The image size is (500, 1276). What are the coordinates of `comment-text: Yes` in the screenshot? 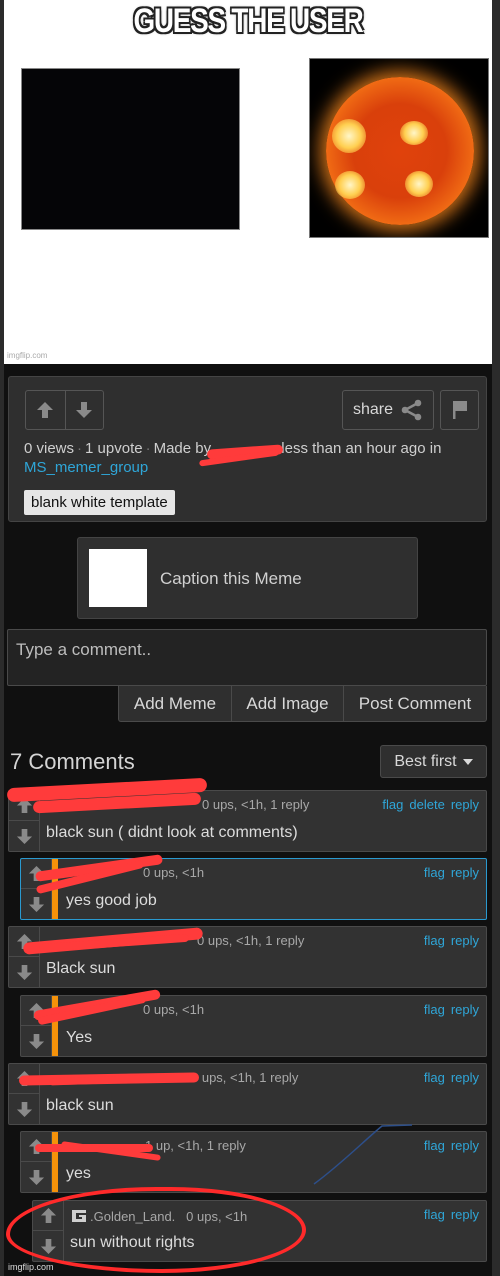 It's located at (79, 1037).